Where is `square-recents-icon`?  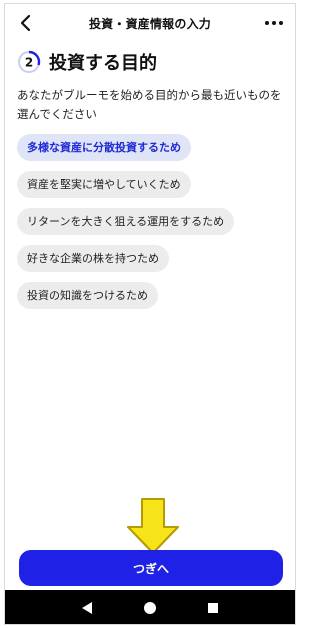 square-recents-icon is located at coordinates (213, 608).